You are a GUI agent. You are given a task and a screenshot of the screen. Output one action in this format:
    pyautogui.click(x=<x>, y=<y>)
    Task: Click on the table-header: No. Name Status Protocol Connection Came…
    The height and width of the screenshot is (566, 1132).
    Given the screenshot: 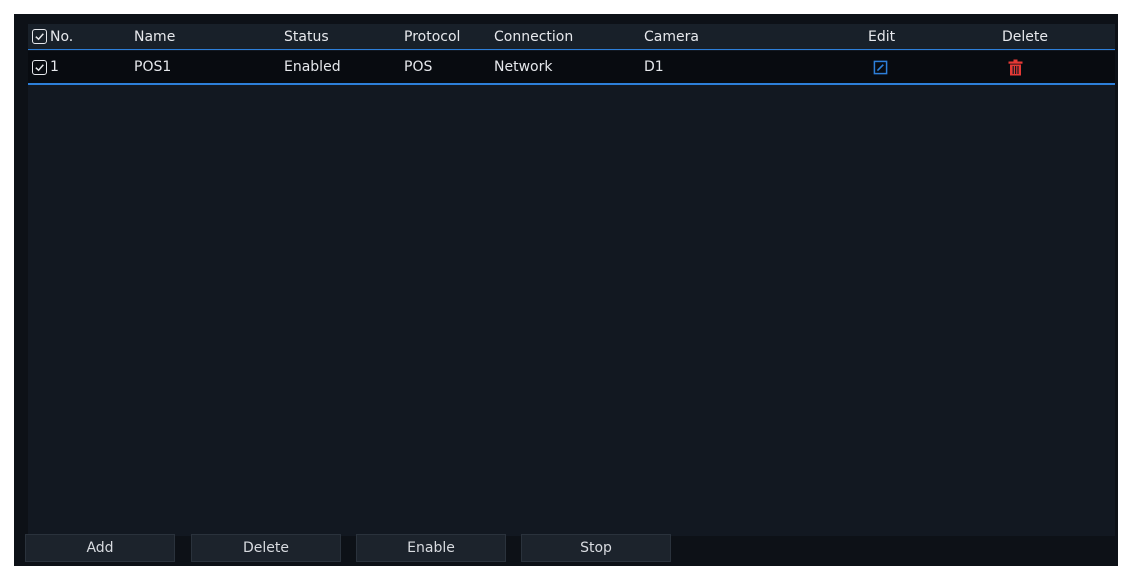 What is the action you would take?
    pyautogui.click(x=571, y=37)
    